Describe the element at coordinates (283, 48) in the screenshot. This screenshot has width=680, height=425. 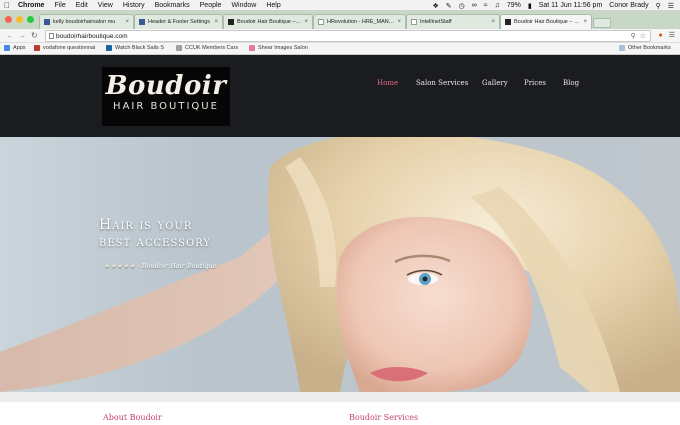
I see `bookmark-label: Shear Images Salon` at that location.